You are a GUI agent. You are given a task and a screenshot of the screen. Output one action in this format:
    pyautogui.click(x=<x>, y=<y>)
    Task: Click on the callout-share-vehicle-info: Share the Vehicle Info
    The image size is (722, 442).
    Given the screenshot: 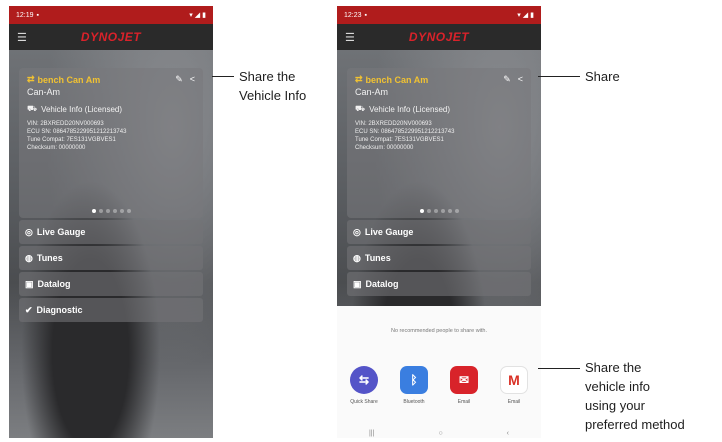 What is the action you would take?
    pyautogui.click(x=272, y=86)
    